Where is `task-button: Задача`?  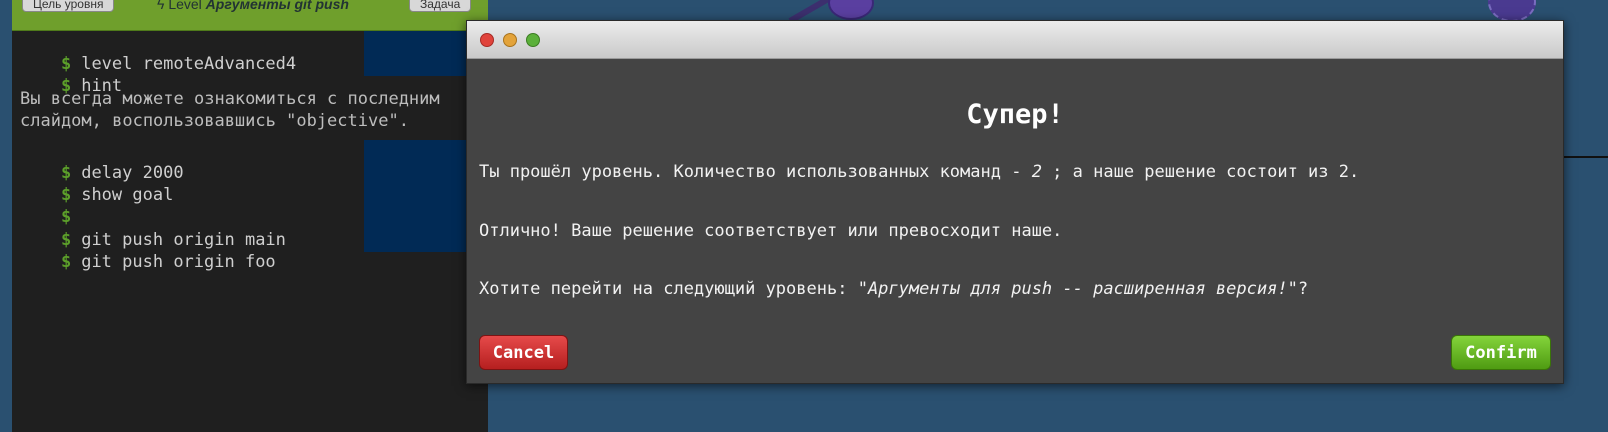
task-button: Задача is located at coordinates (440, 6).